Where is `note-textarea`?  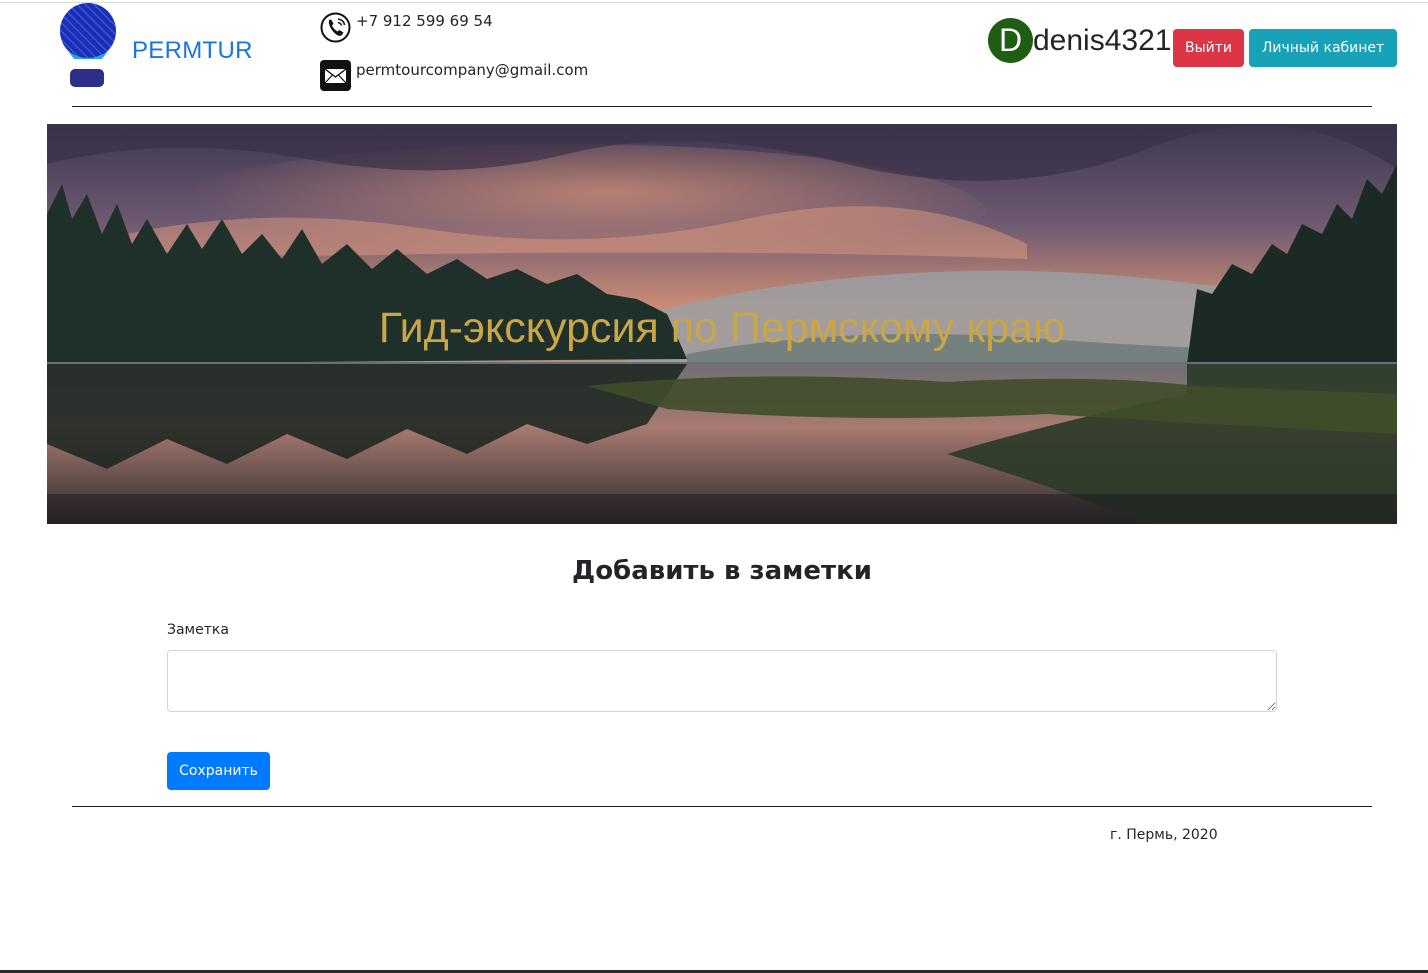 note-textarea is located at coordinates (722, 681).